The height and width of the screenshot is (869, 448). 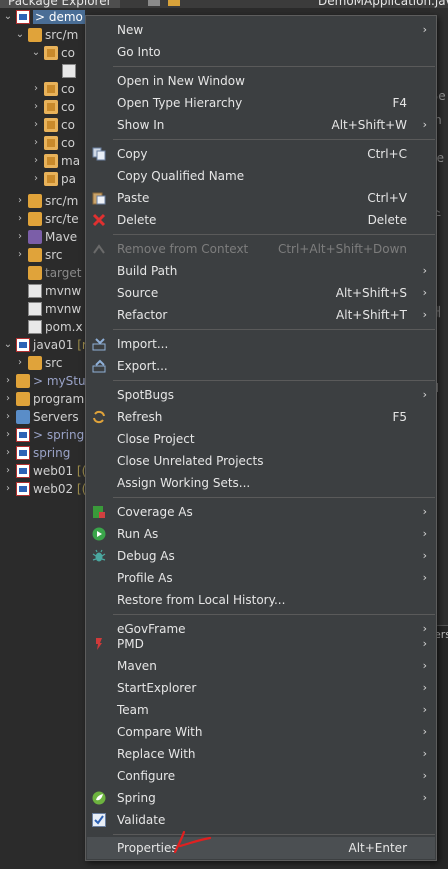 What do you see at coordinates (261, 512) in the screenshot?
I see `menu-item-coverage-as: Coverage As ›` at bounding box center [261, 512].